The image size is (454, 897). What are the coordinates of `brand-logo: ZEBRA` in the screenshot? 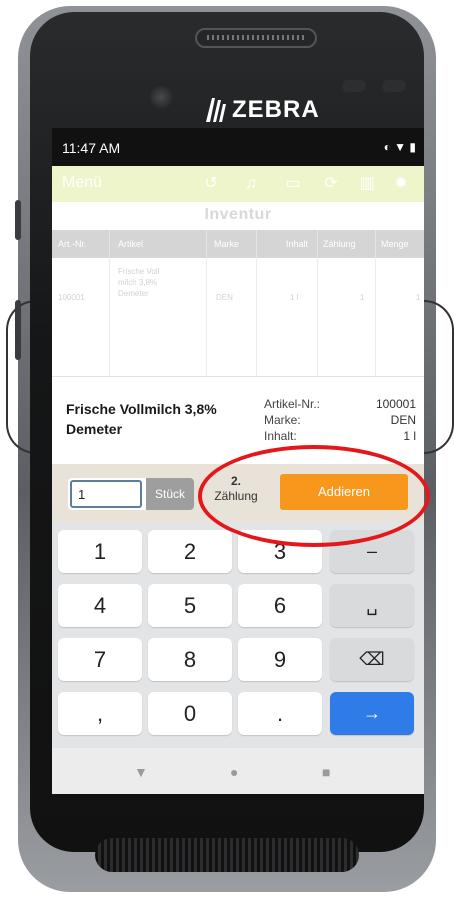 It's located at (267, 111).